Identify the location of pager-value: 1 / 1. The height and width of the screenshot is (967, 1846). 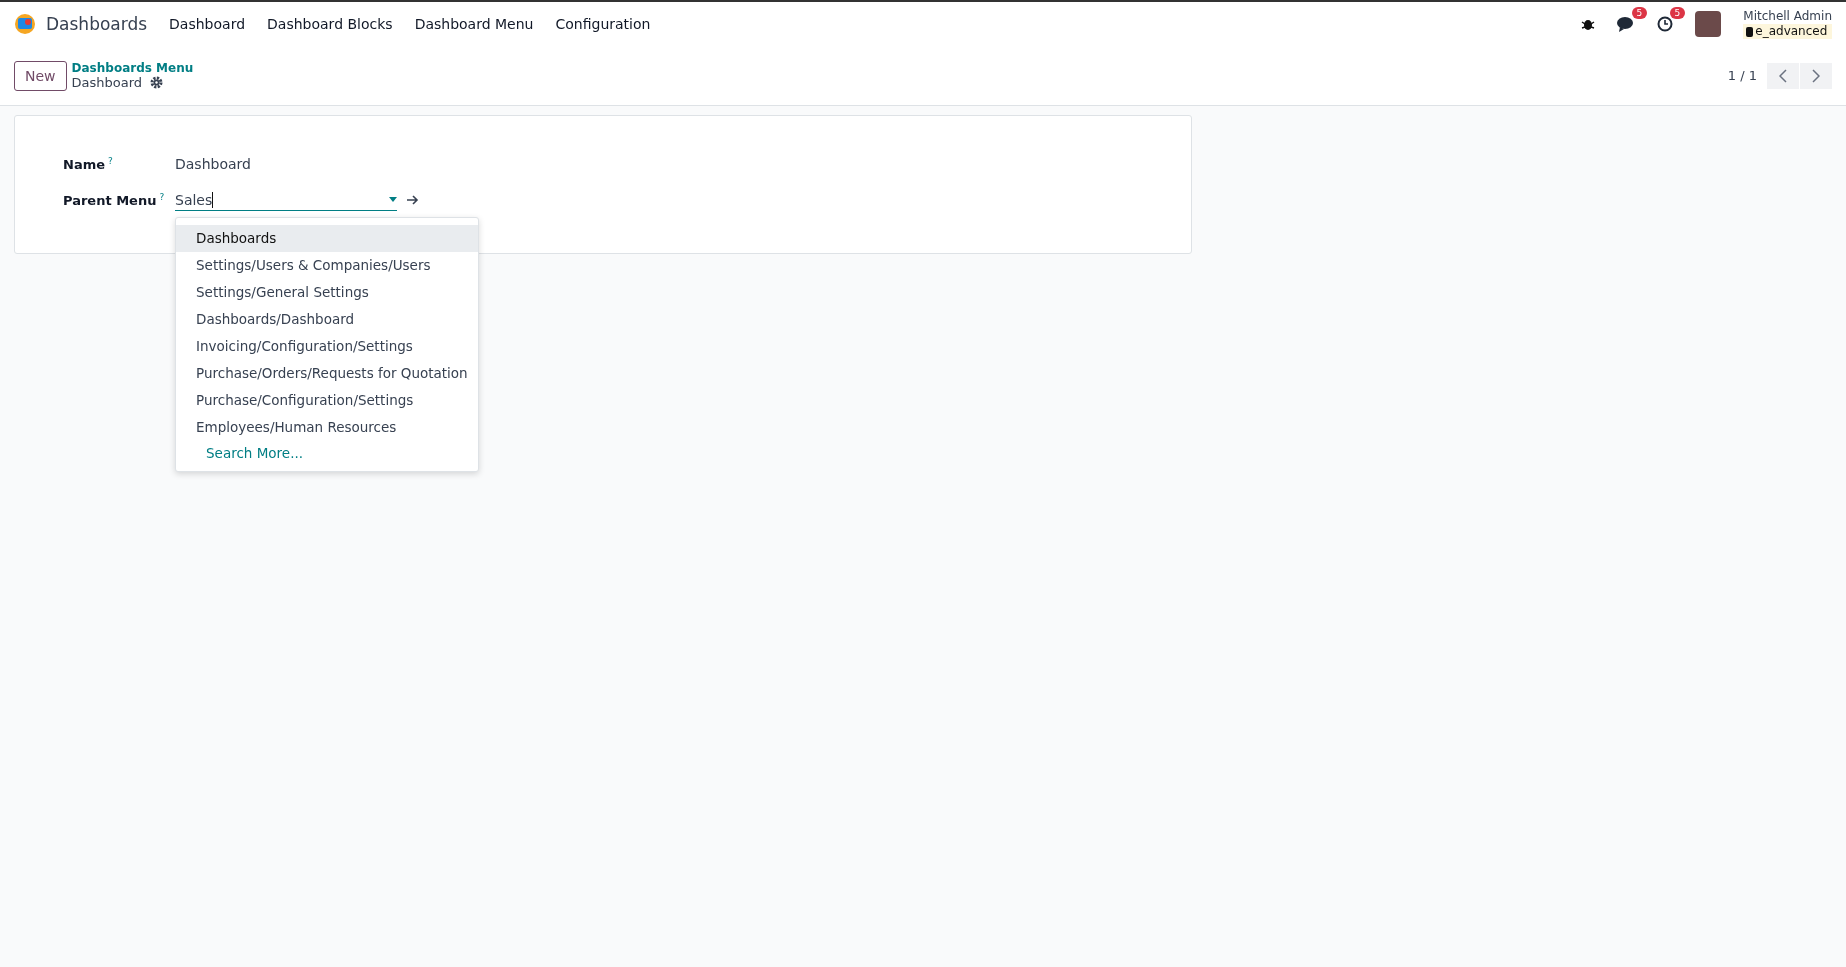
(1742, 75).